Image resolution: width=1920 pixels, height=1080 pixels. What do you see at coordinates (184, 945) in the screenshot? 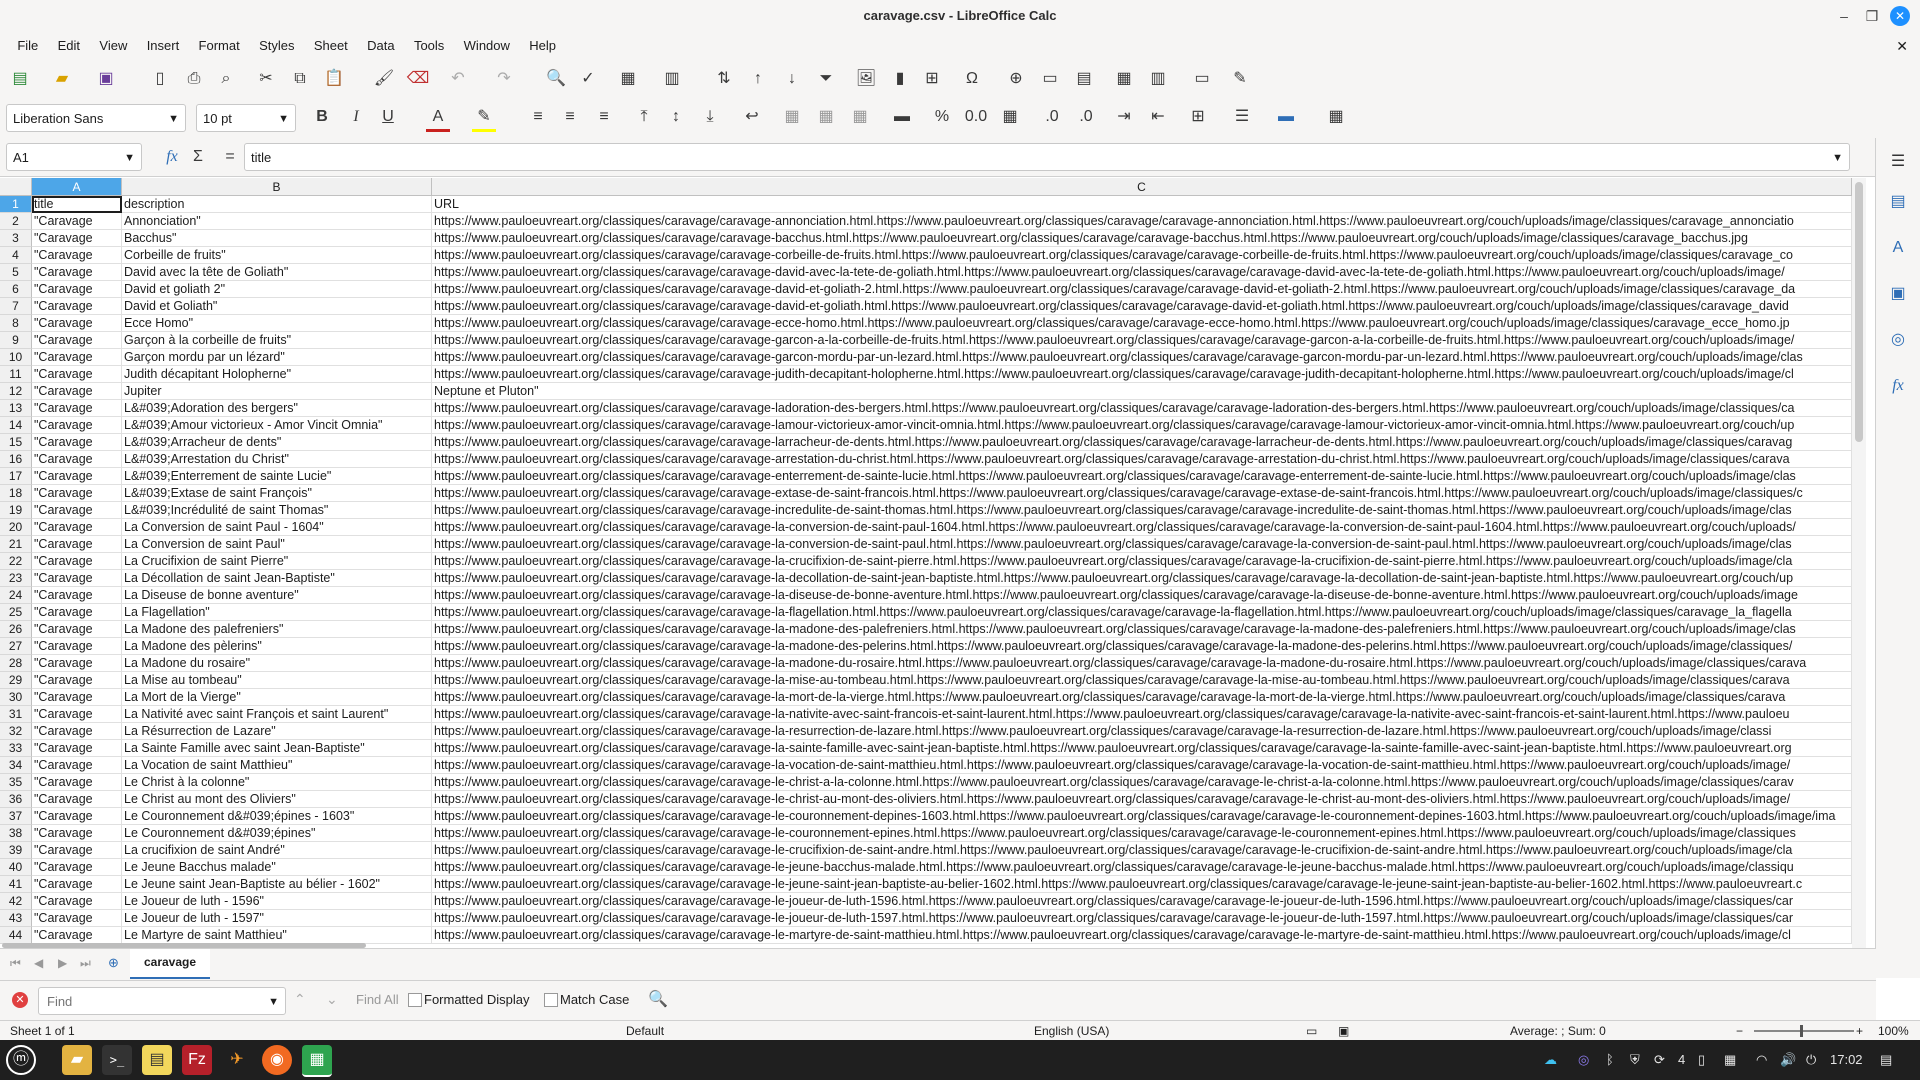
I see `horizontal-scrollbar` at bounding box center [184, 945].